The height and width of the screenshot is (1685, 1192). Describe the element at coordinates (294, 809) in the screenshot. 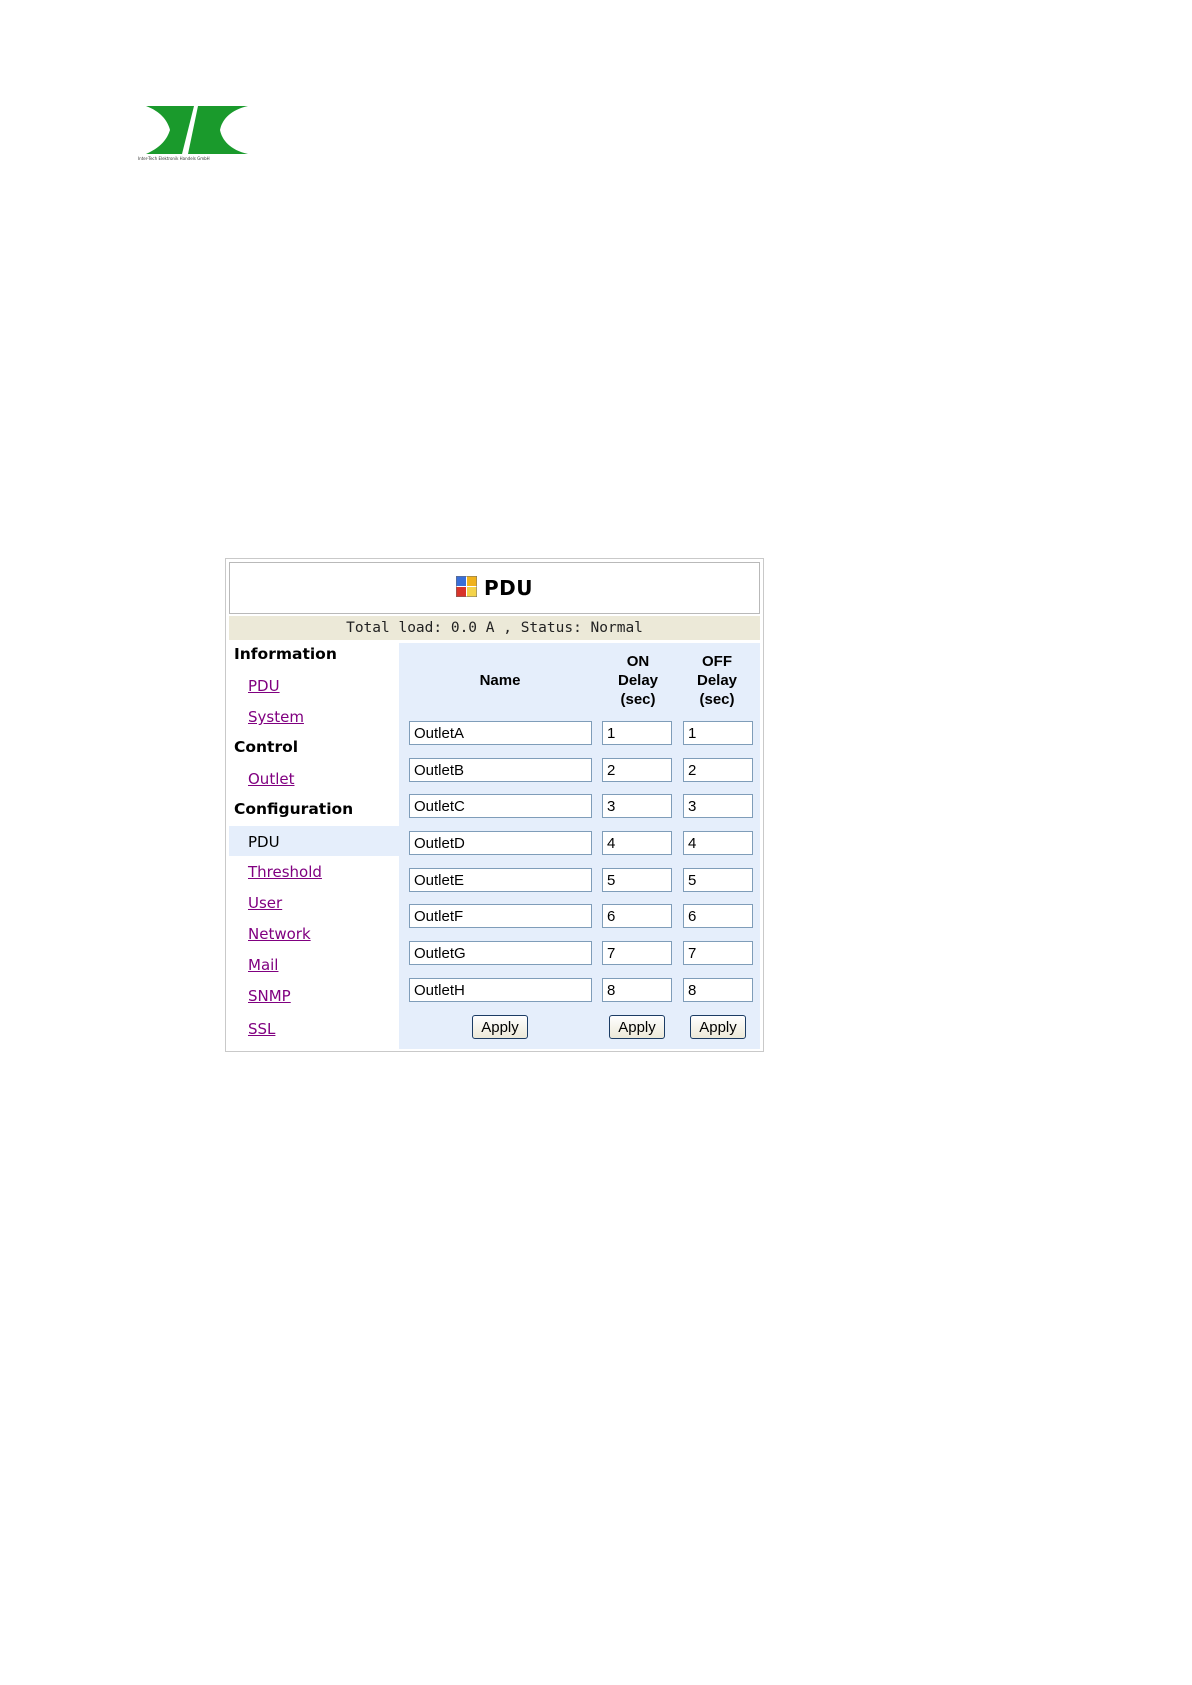

I see `sidebar-heading-configuration: Configuration` at that location.